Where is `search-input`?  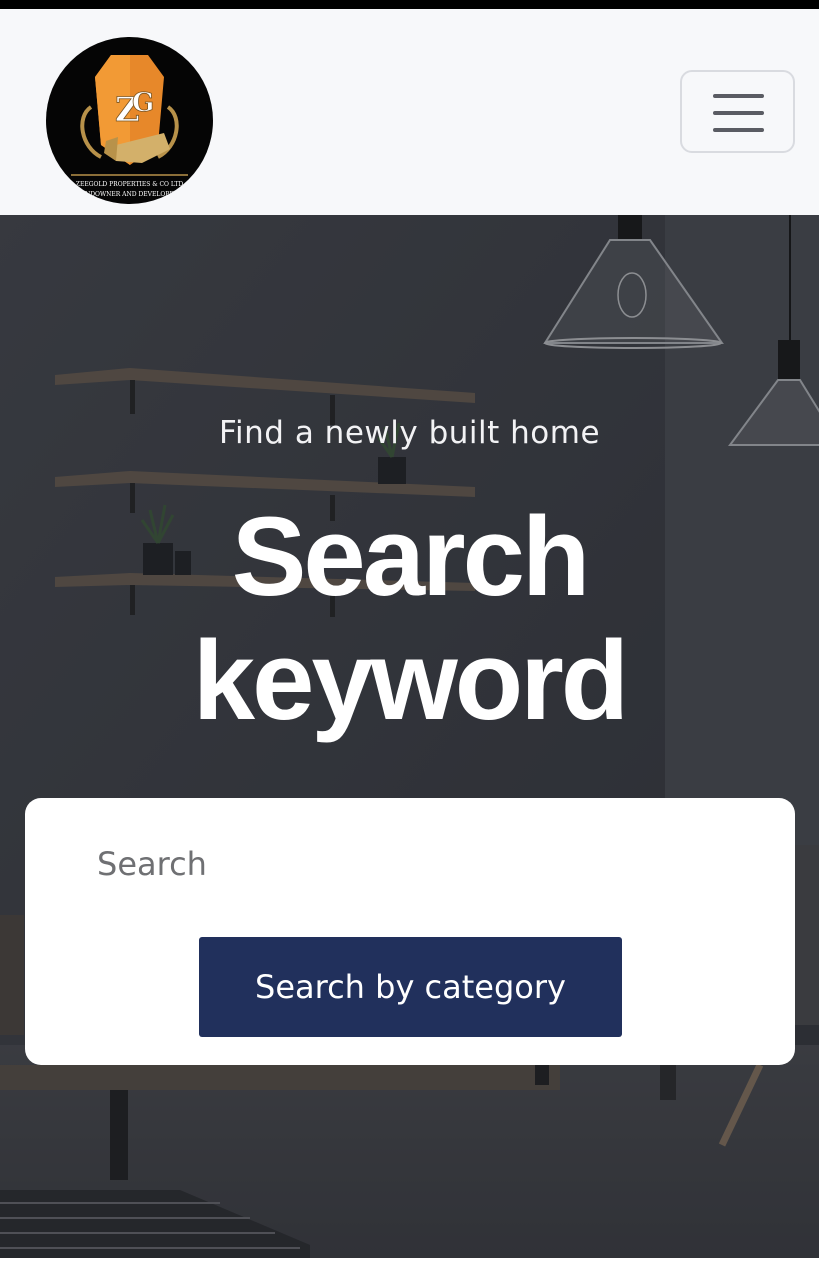
search-input is located at coordinates (407, 864).